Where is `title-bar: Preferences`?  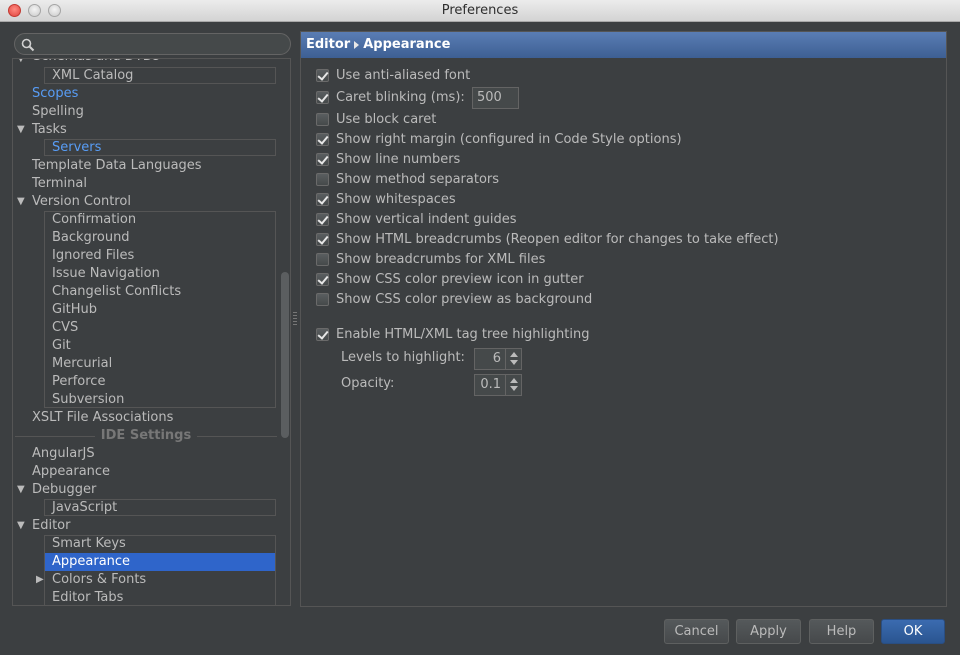
title-bar: Preferences is located at coordinates (480, 11).